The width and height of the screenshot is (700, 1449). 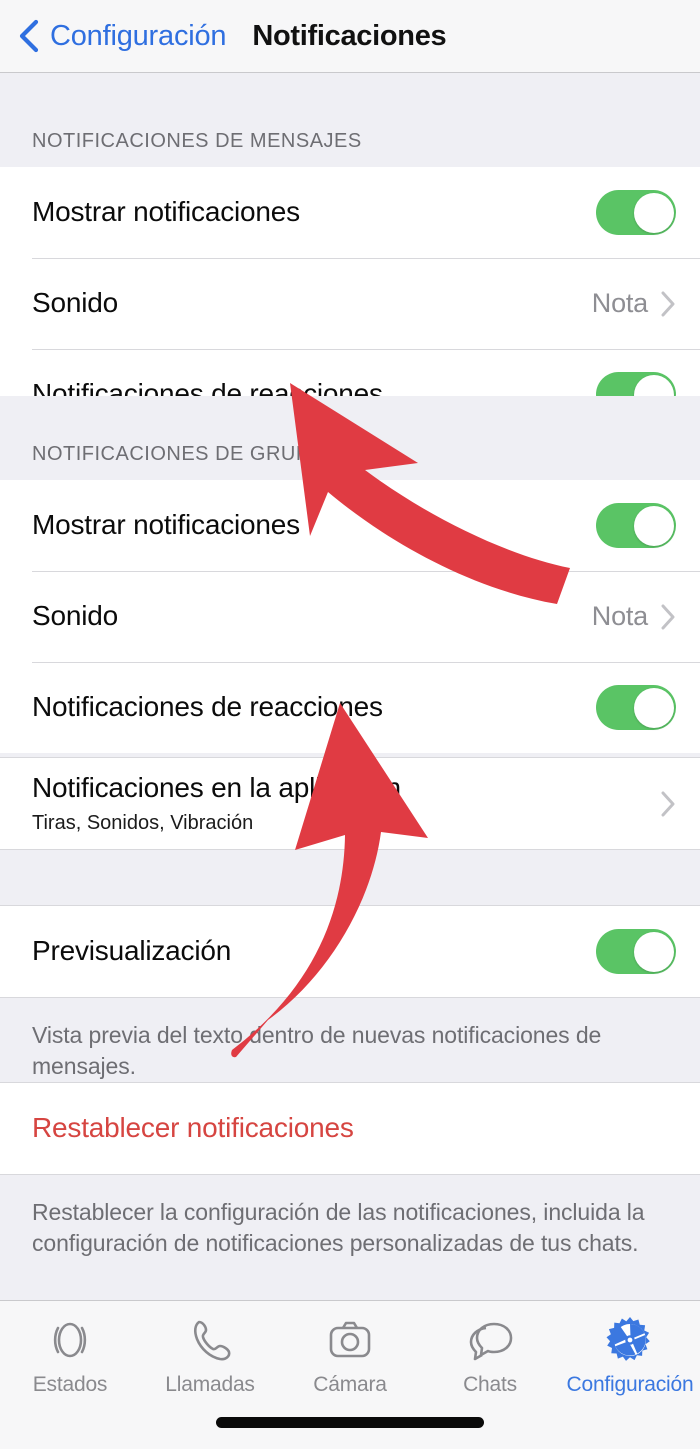 What do you see at coordinates (216, 788) in the screenshot?
I see `row-title: Notificaciones en la aplicación` at bounding box center [216, 788].